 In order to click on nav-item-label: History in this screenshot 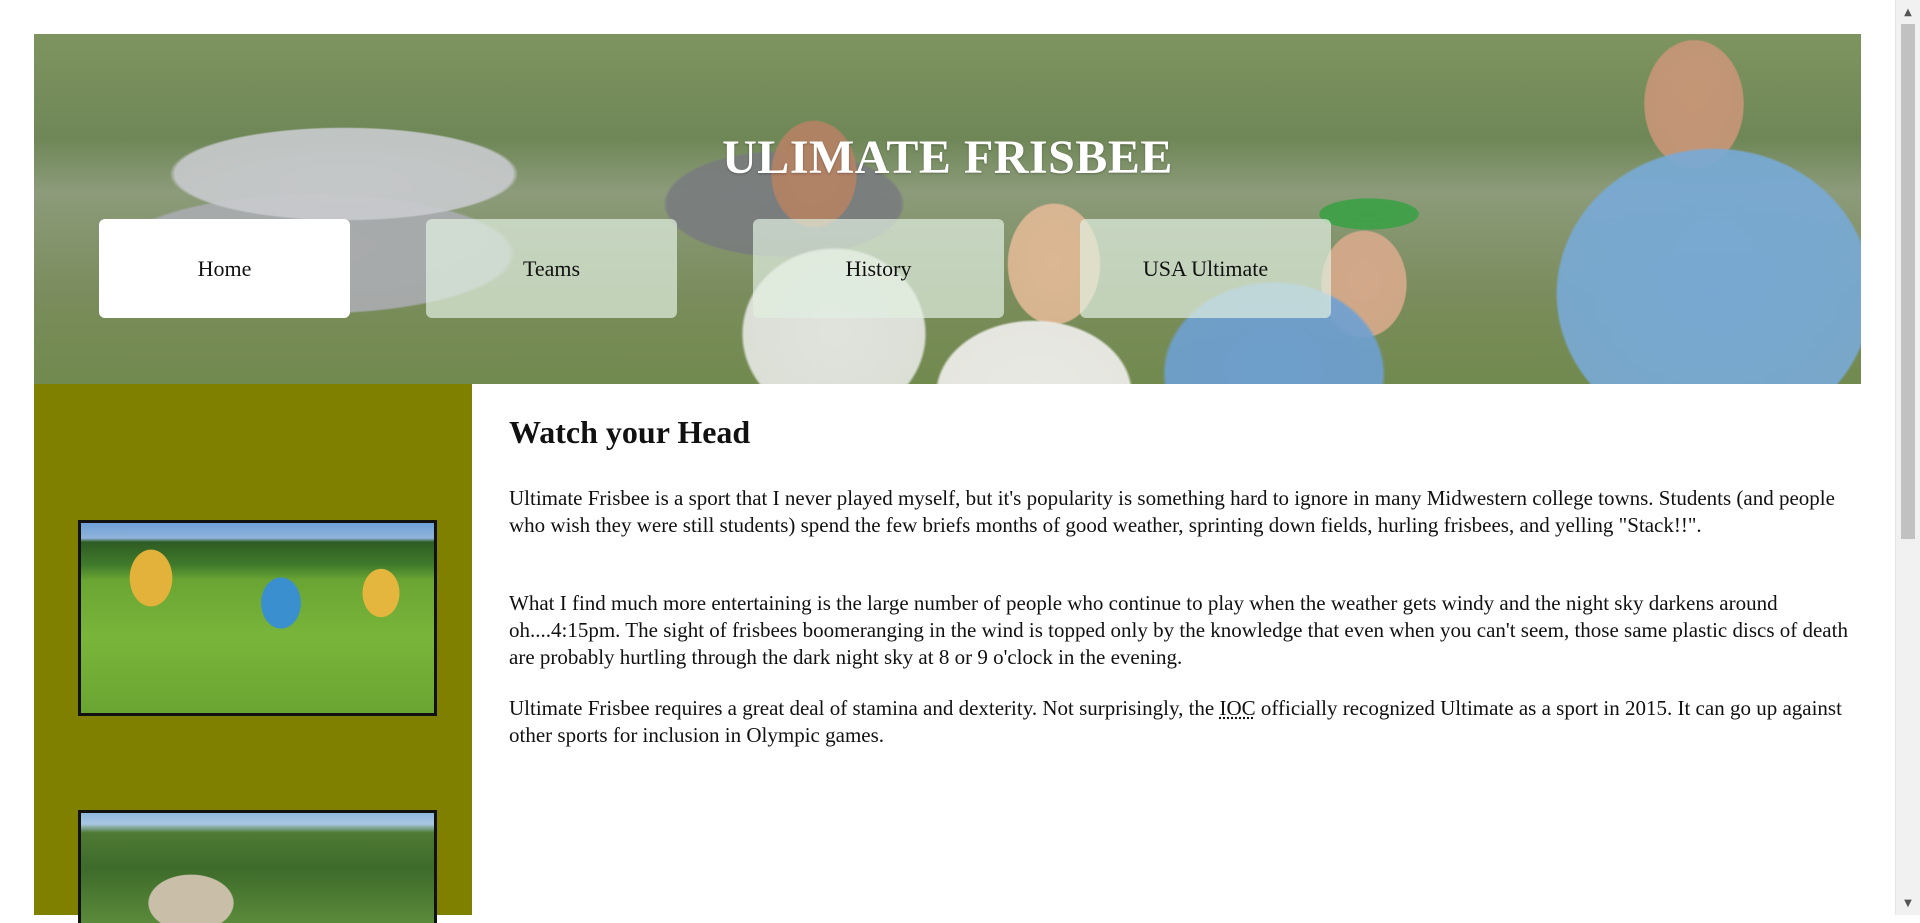, I will do `click(878, 268)`.